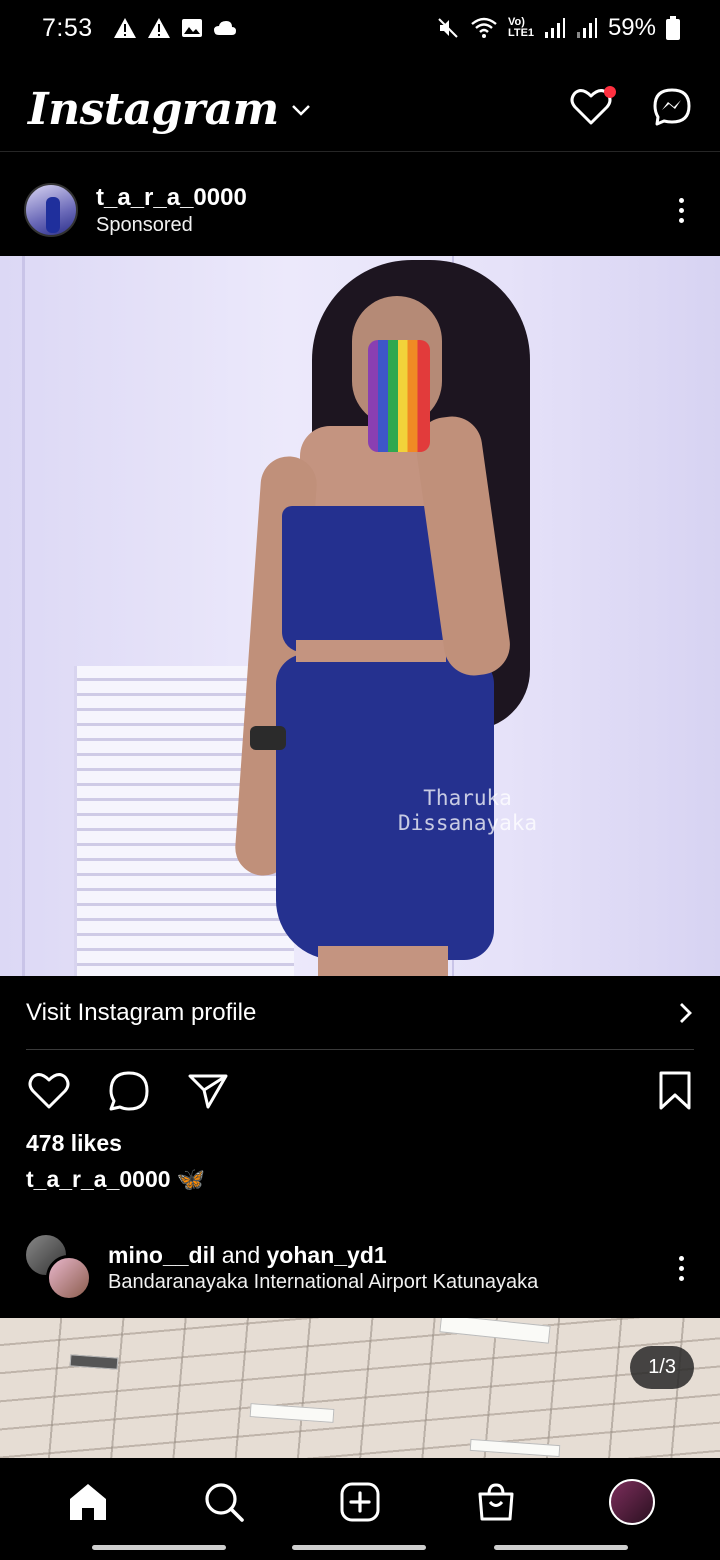 This screenshot has height=1560, width=720. Describe the element at coordinates (675, 1091) in the screenshot. I see `bookmark-icon` at that location.